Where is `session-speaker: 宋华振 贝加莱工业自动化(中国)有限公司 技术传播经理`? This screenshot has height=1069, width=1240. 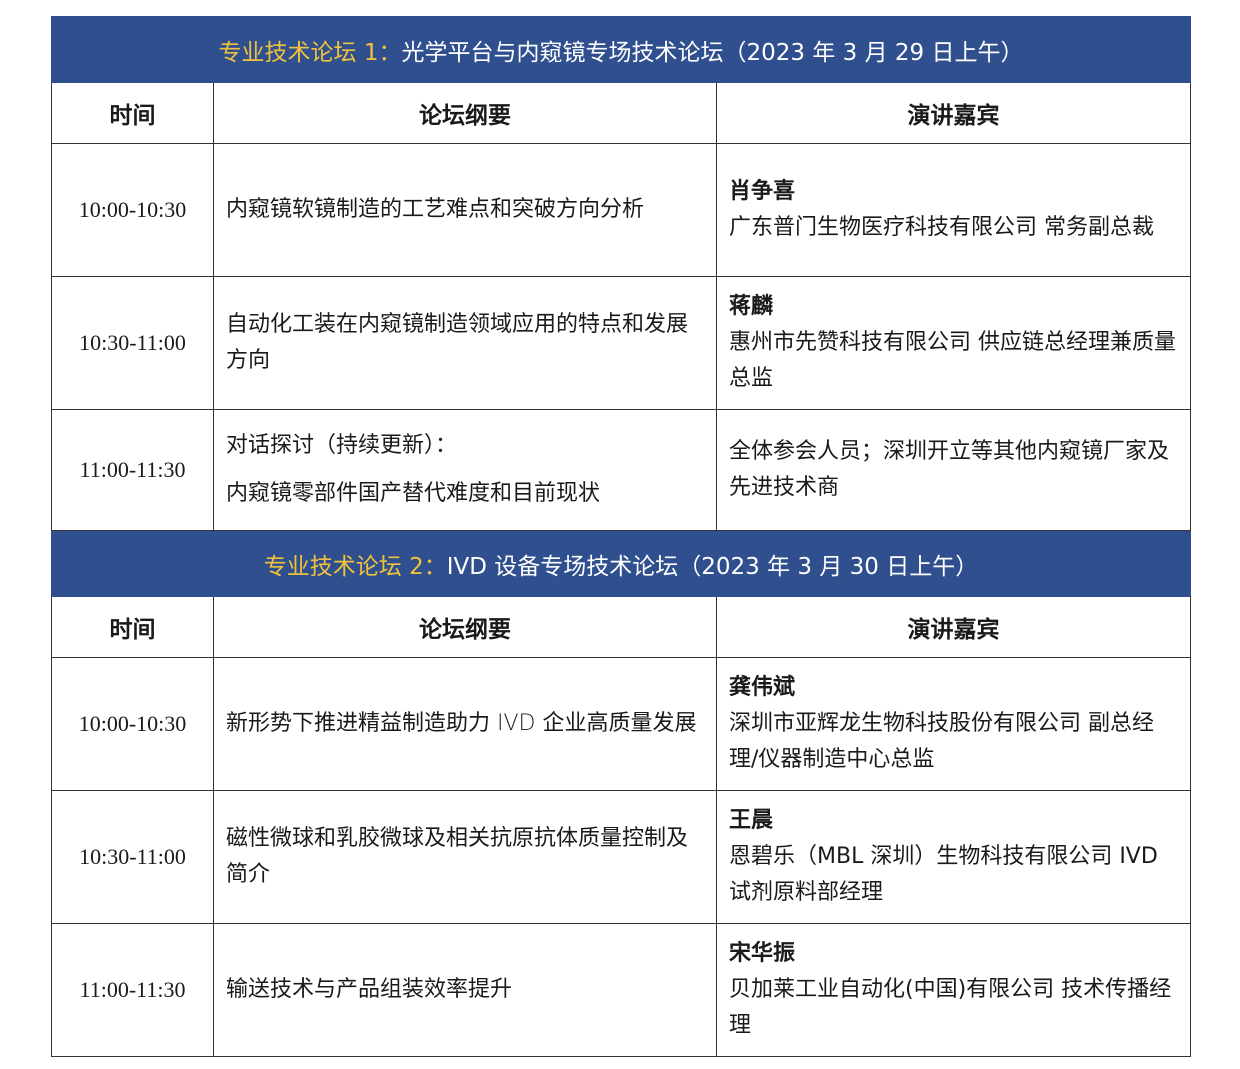 session-speaker: 宋华振 贝加莱工业自动化(中国)有限公司 技术传播经理 is located at coordinates (953, 990).